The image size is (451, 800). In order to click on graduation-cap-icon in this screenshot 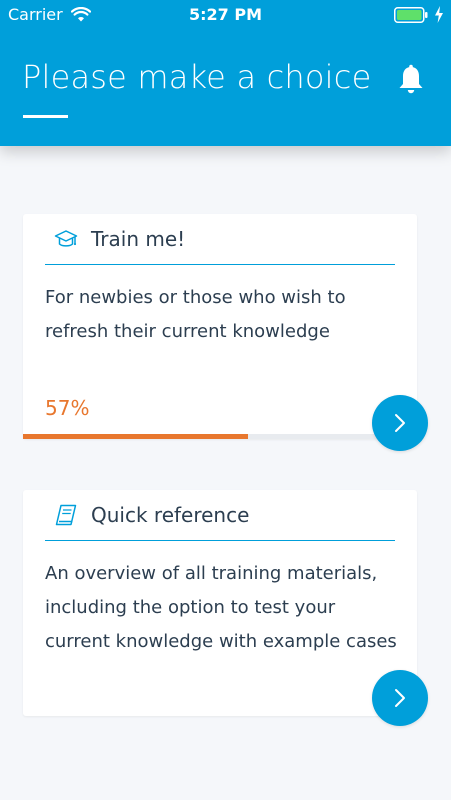, I will do `click(66, 238)`.